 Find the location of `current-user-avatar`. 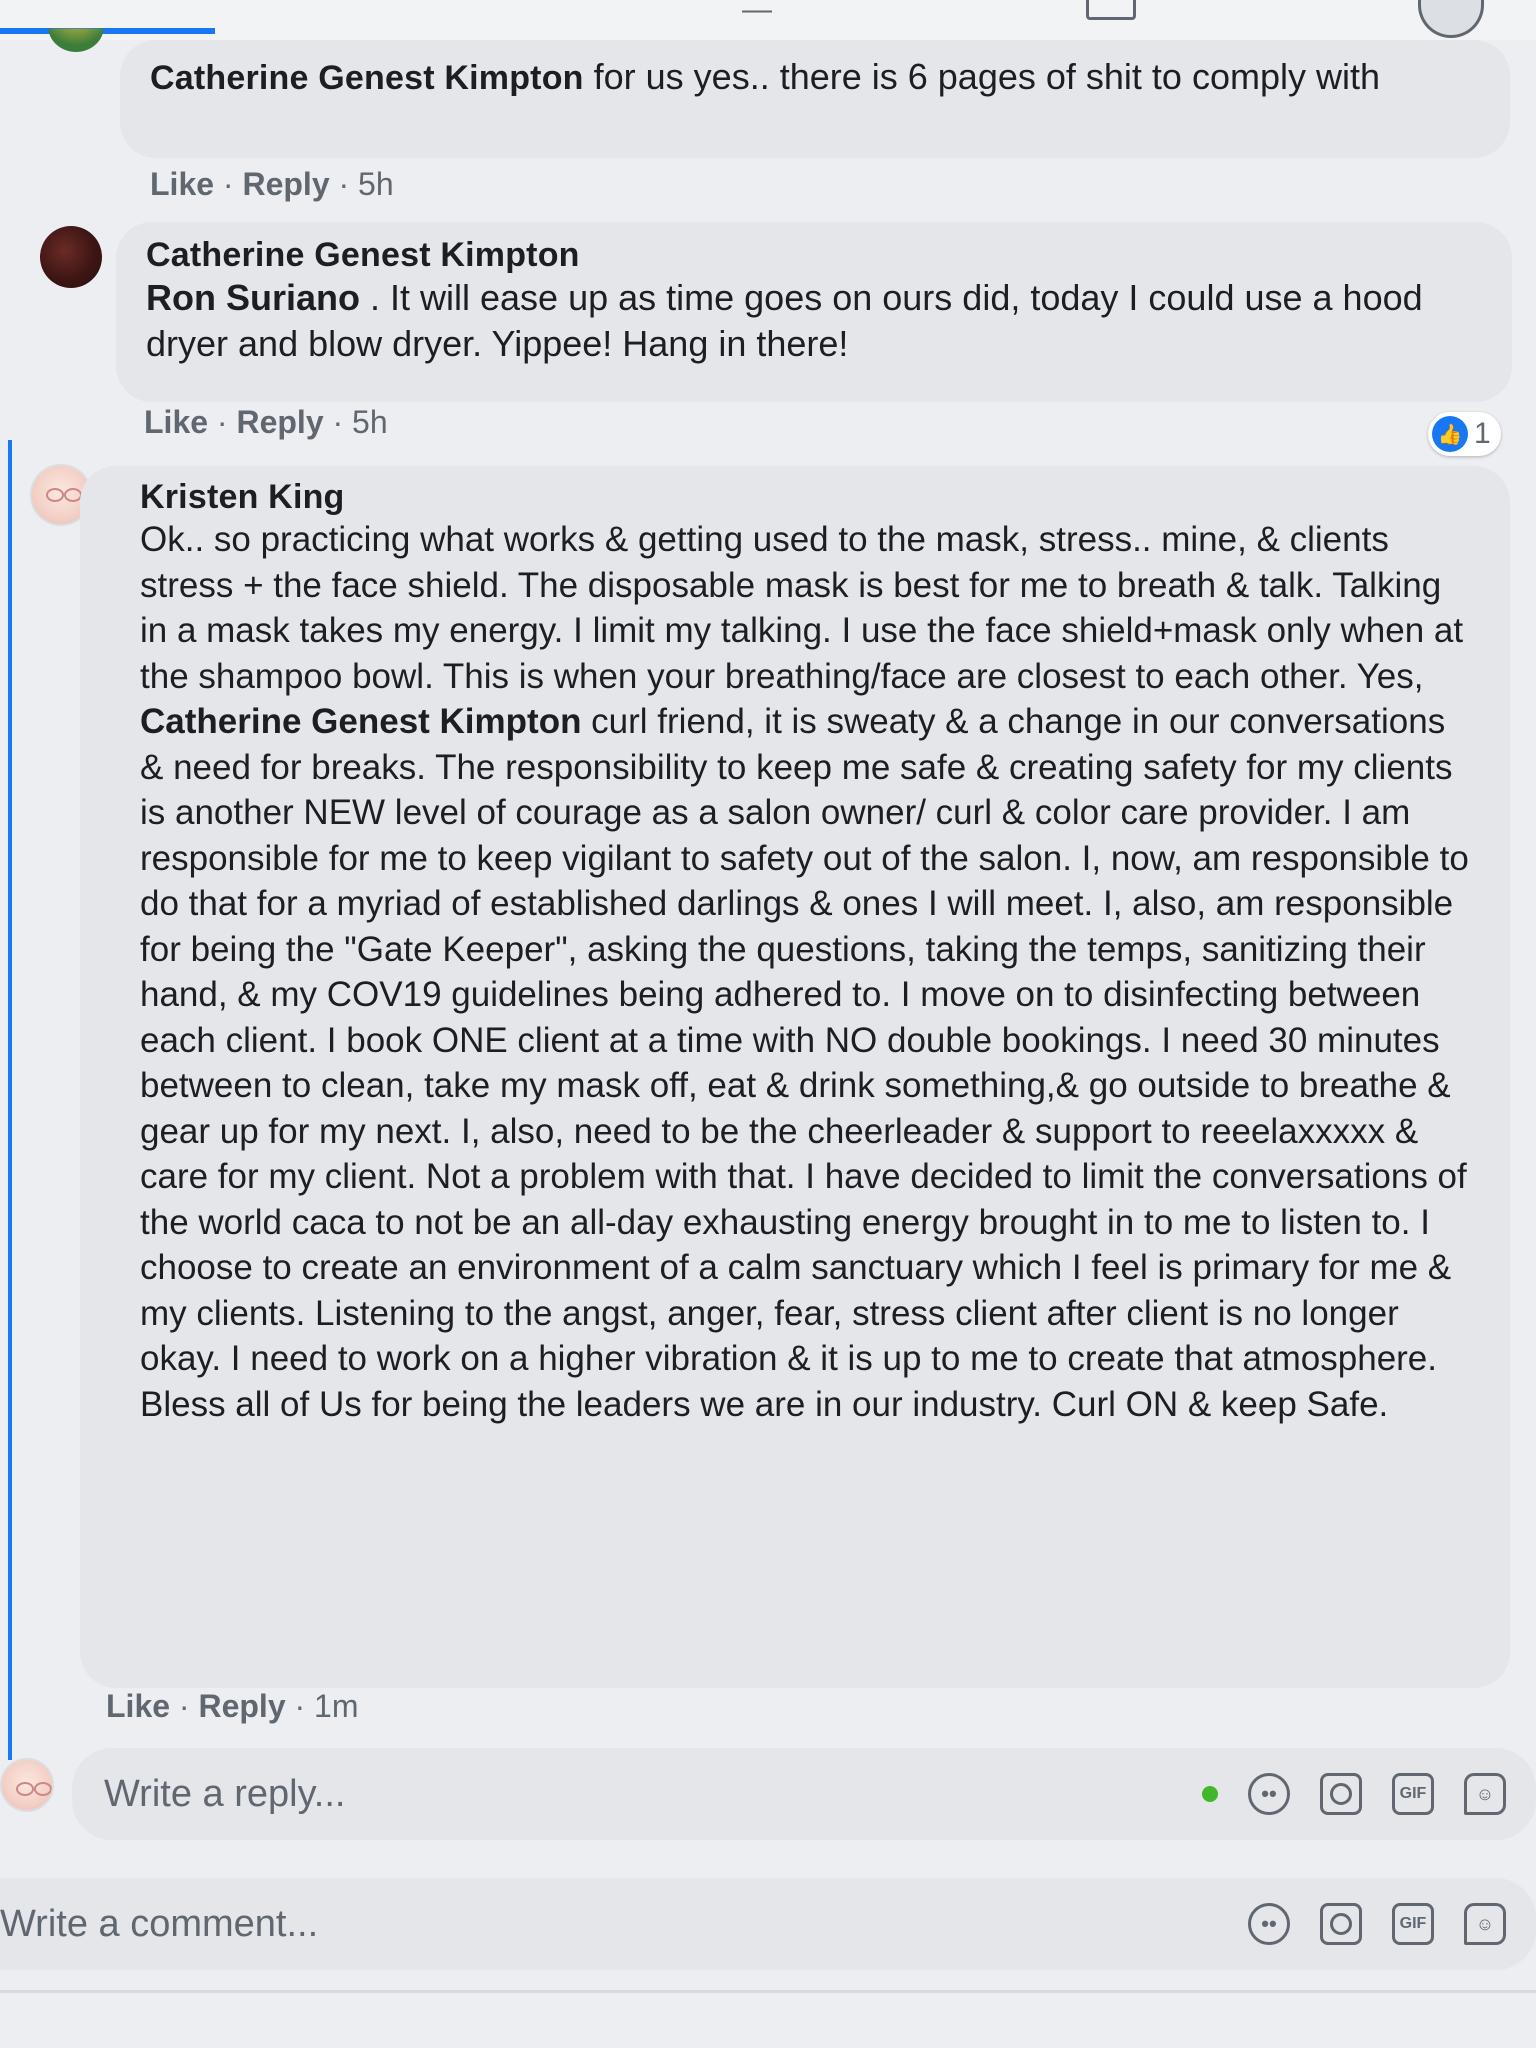

current-user-avatar is located at coordinates (27, 1785).